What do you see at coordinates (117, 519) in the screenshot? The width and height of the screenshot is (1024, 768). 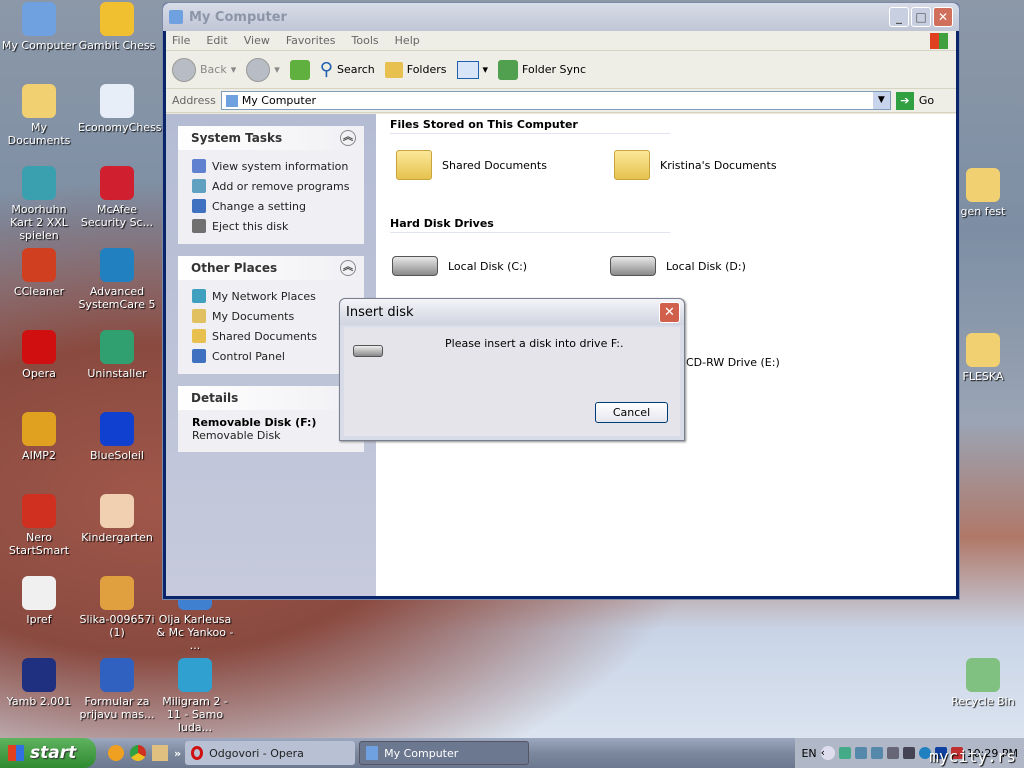 I see `desktop-icon: Kindergarten` at bounding box center [117, 519].